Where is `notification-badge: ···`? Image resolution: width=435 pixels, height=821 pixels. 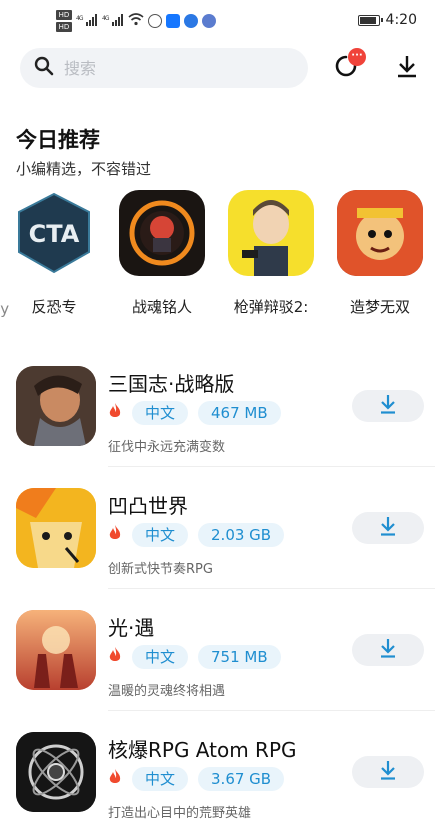
notification-badge: ··· is located at coordinates (357, 57).